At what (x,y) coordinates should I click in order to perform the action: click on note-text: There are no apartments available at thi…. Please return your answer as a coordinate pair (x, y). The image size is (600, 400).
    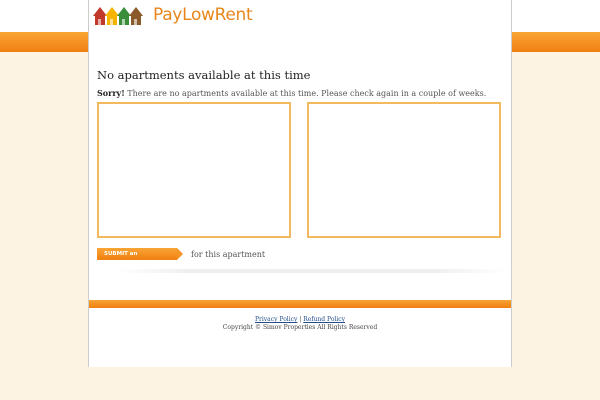
    Looking at the image, I should click on (305, 93).